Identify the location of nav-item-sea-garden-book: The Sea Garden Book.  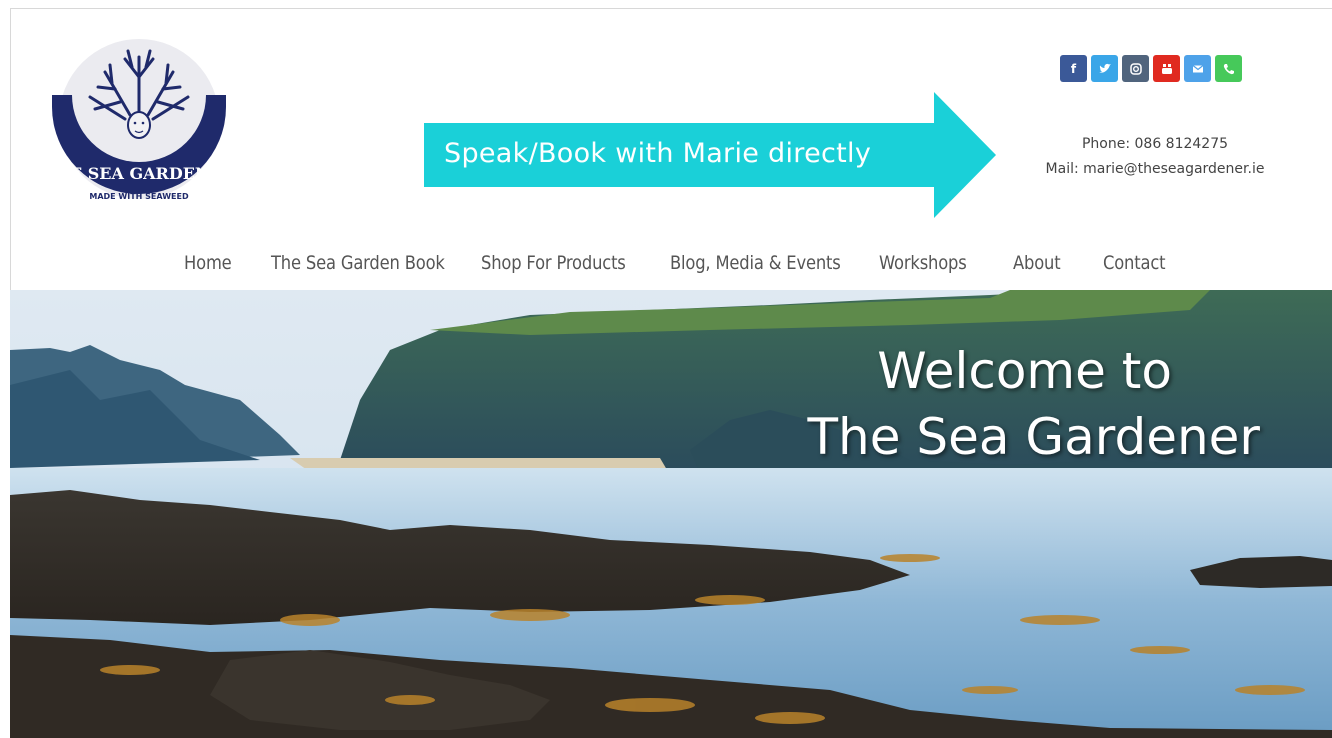
(358, 263).